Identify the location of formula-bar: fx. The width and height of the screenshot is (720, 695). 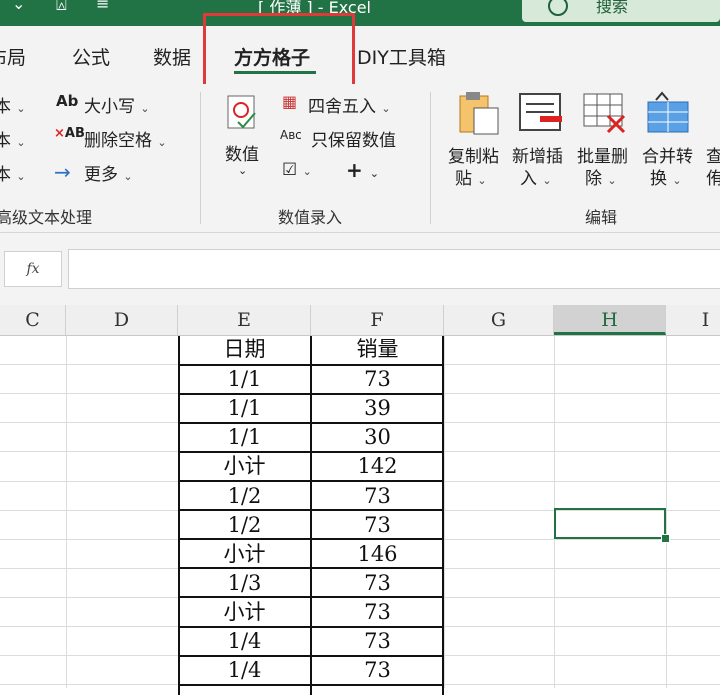
(360, 269).